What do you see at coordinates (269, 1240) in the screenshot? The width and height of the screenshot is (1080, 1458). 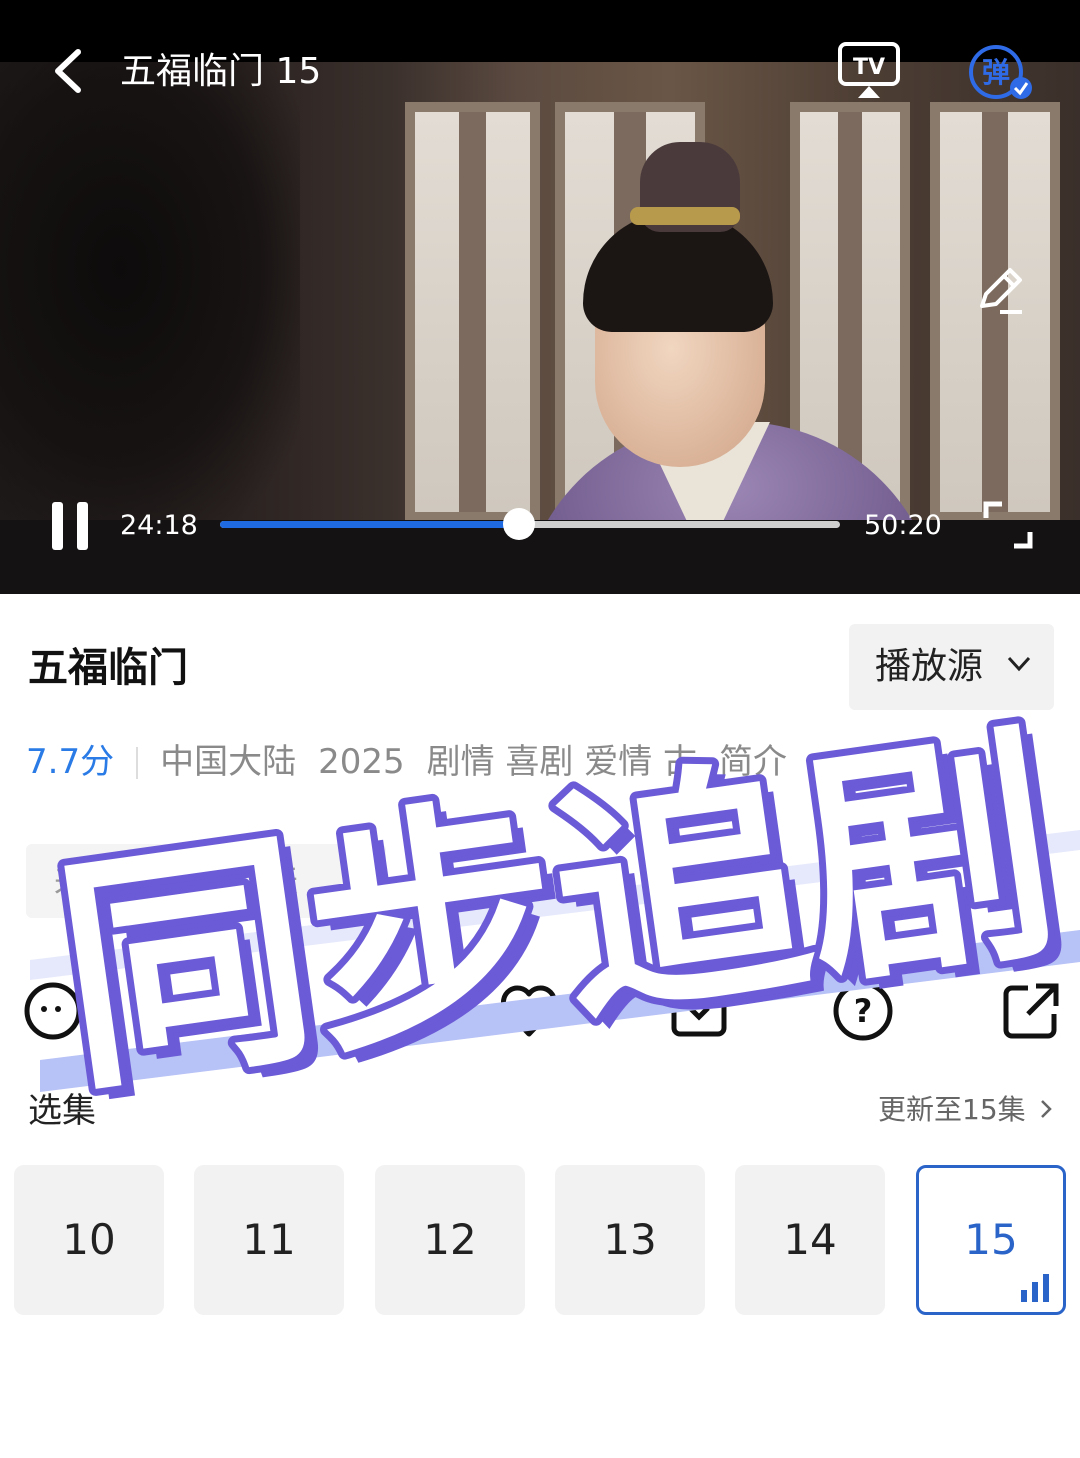 I see `episode-11: 11` at bounding box center [269, 1240].